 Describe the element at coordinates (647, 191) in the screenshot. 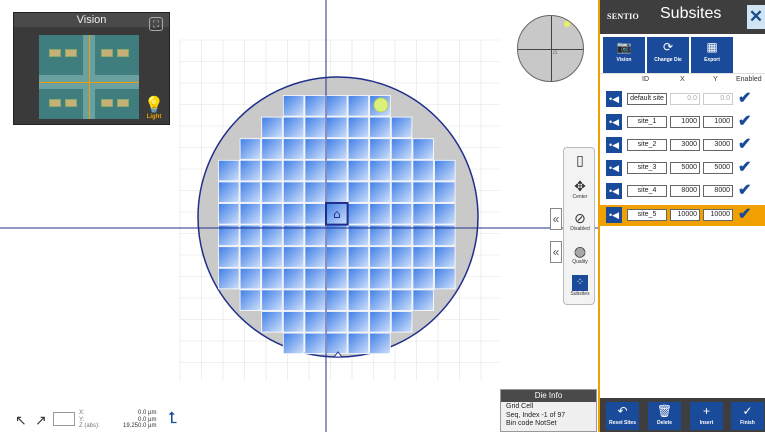

I see `site-id-field: site_4` at that location.